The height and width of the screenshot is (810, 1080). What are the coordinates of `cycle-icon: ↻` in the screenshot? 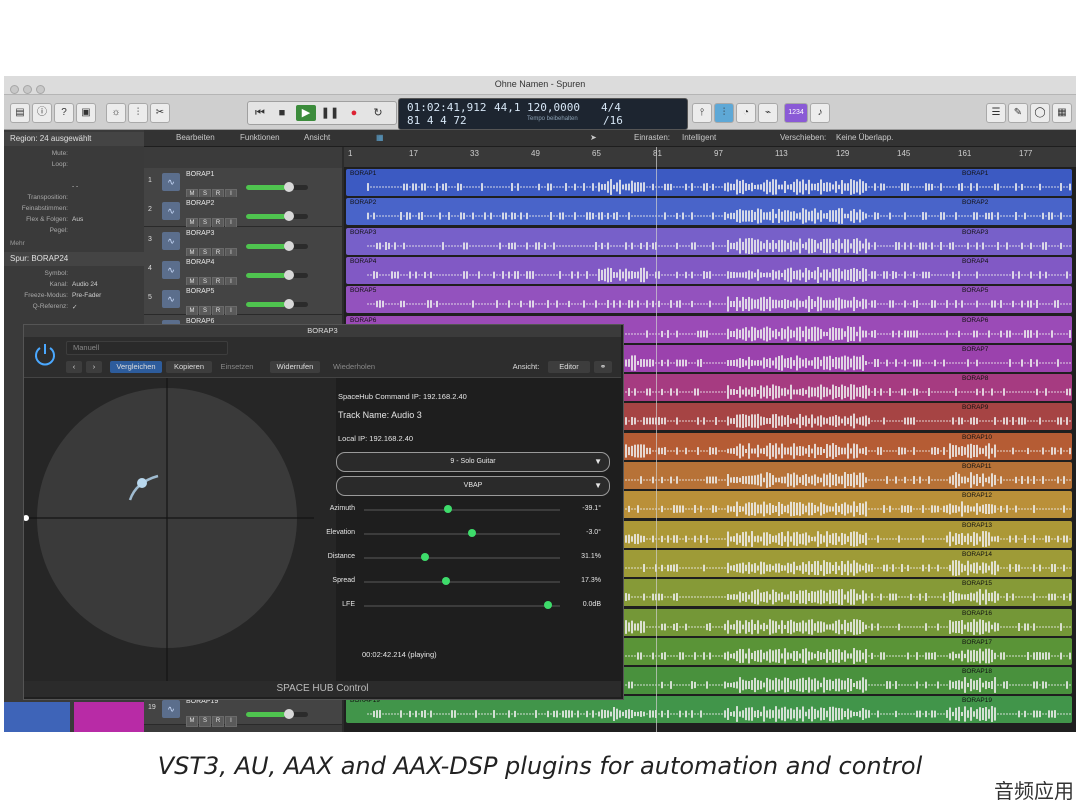 It's located at (378, 113).